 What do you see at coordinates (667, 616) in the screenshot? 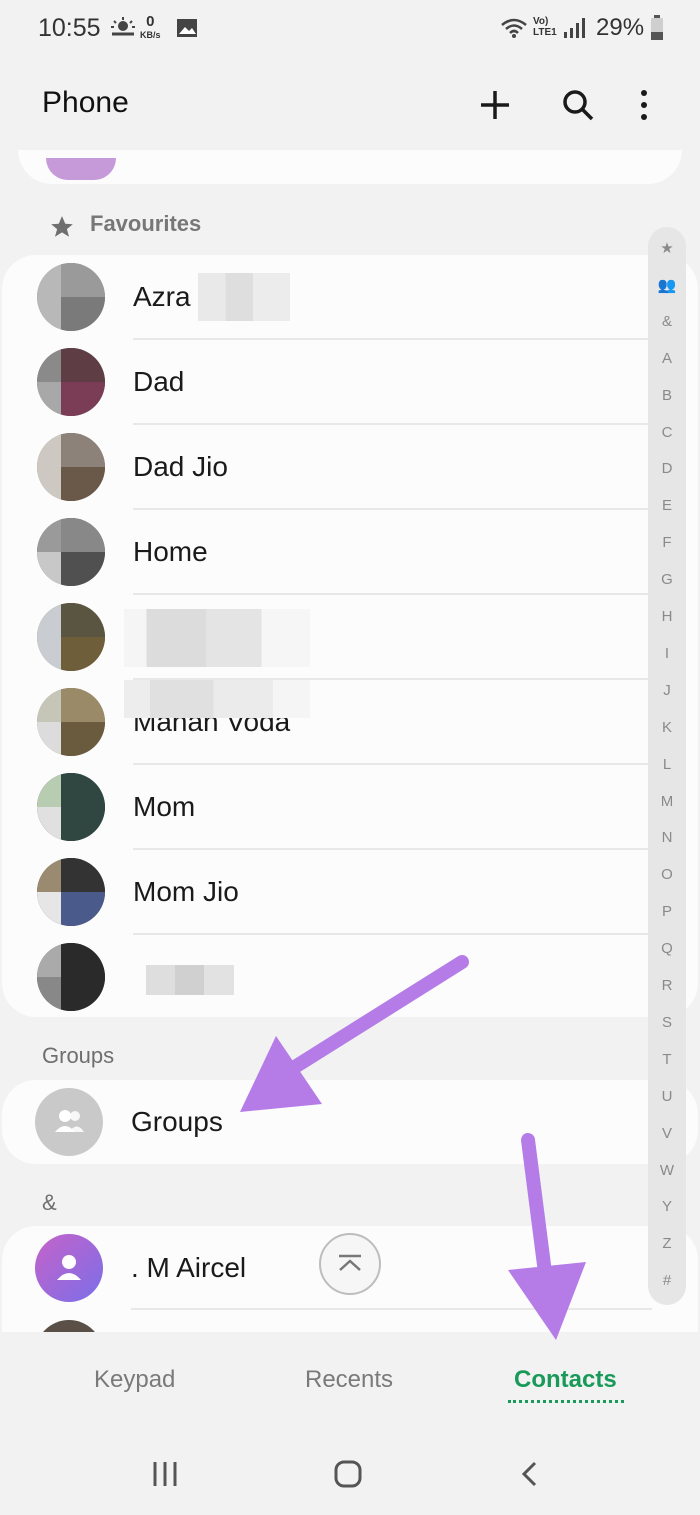
I see `index-letter: H` at bounding box center [667, 616].